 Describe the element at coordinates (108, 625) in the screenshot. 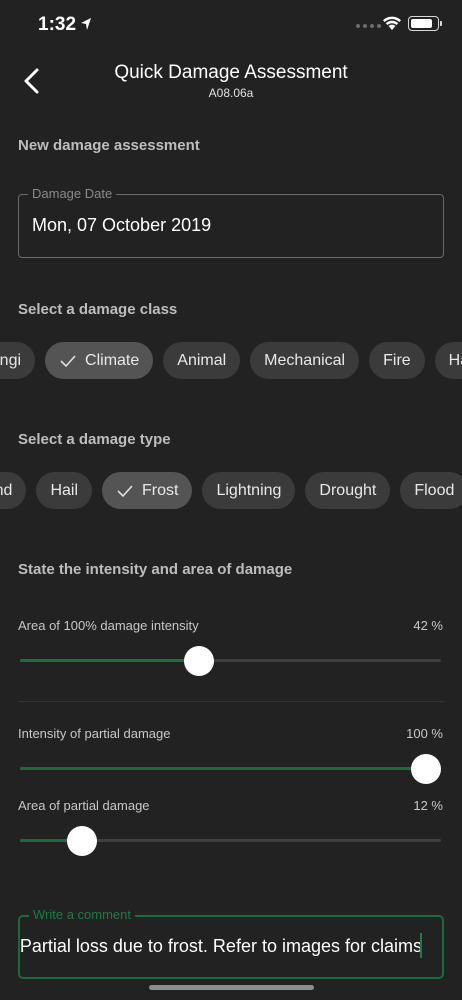

I see `slider-label: Area of 100% damage intensity` at that location.